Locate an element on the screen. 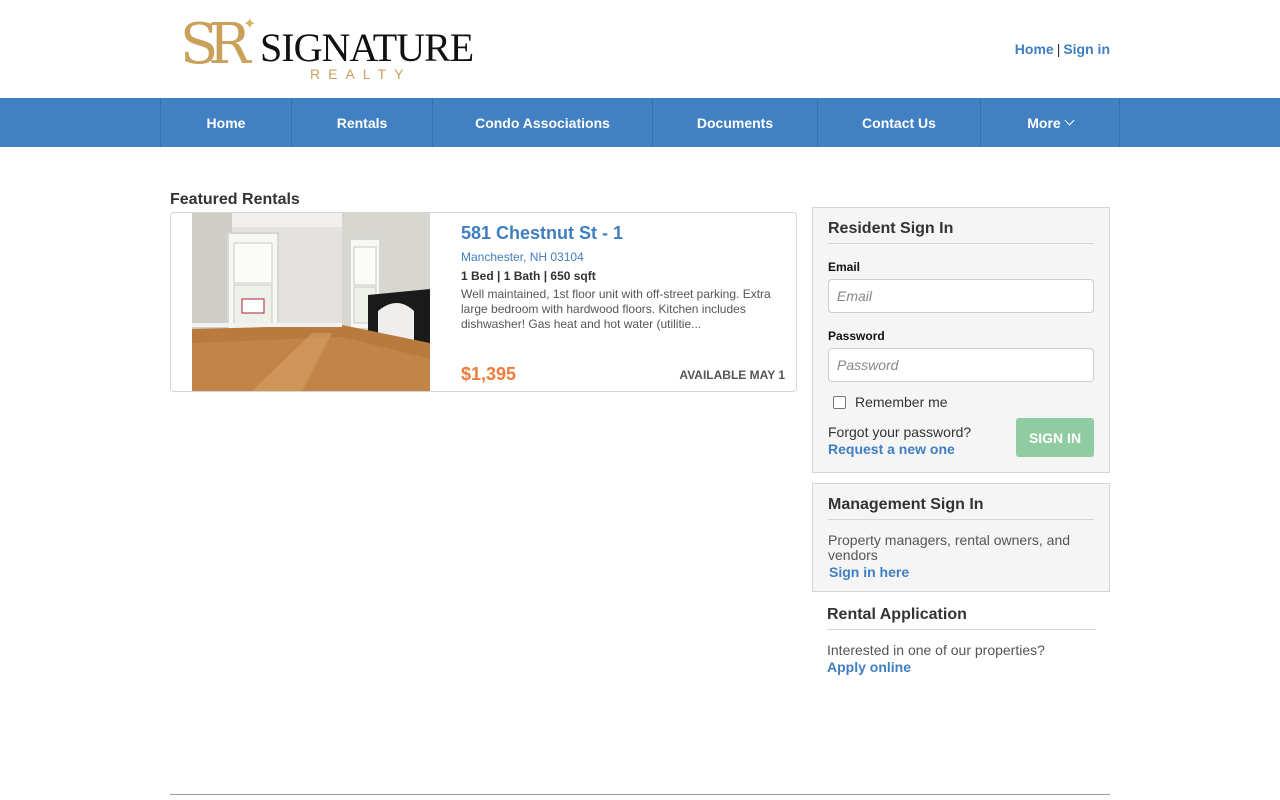 Image resolution: width=1280 pixels, height=800 pixels. nav-item-label: Documents is located at coordinates (735, 122).